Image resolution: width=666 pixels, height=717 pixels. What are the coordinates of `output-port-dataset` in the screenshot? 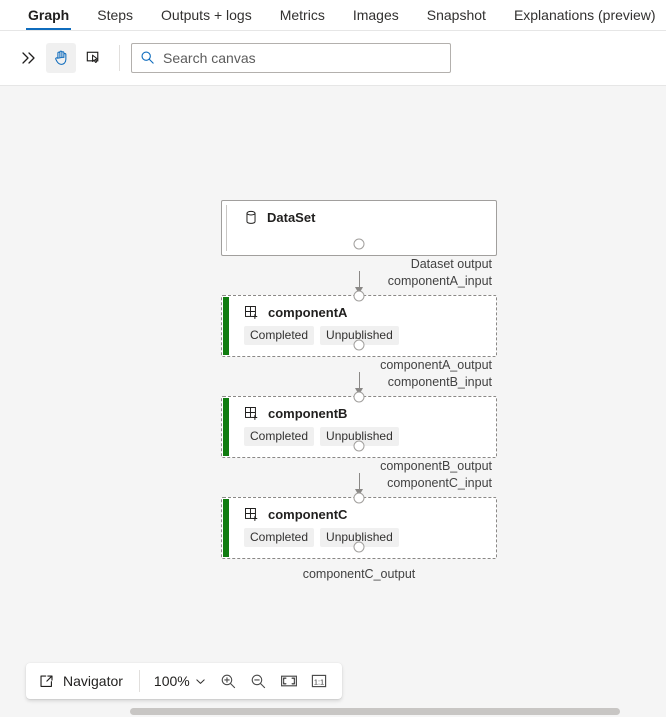 It's located at (359, 244).